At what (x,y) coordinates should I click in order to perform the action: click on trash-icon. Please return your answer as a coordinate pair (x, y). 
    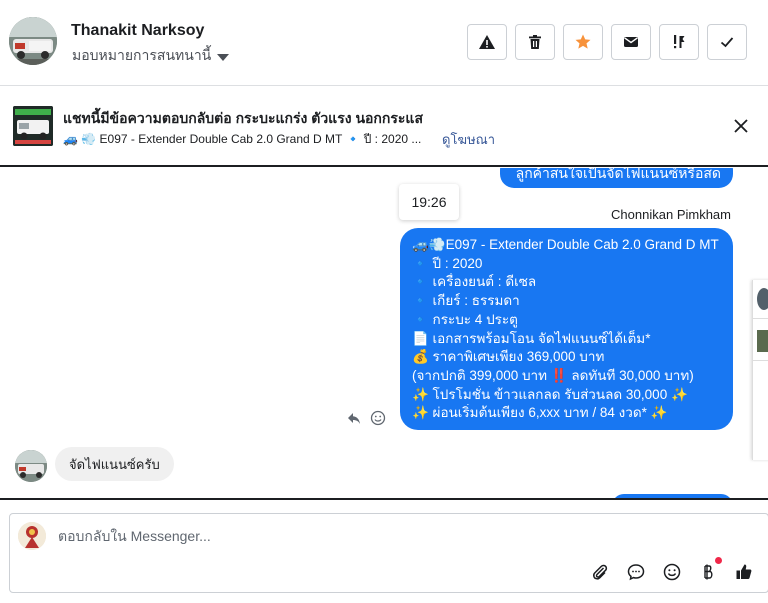
    Looking at the image, I should click on (535, 42).